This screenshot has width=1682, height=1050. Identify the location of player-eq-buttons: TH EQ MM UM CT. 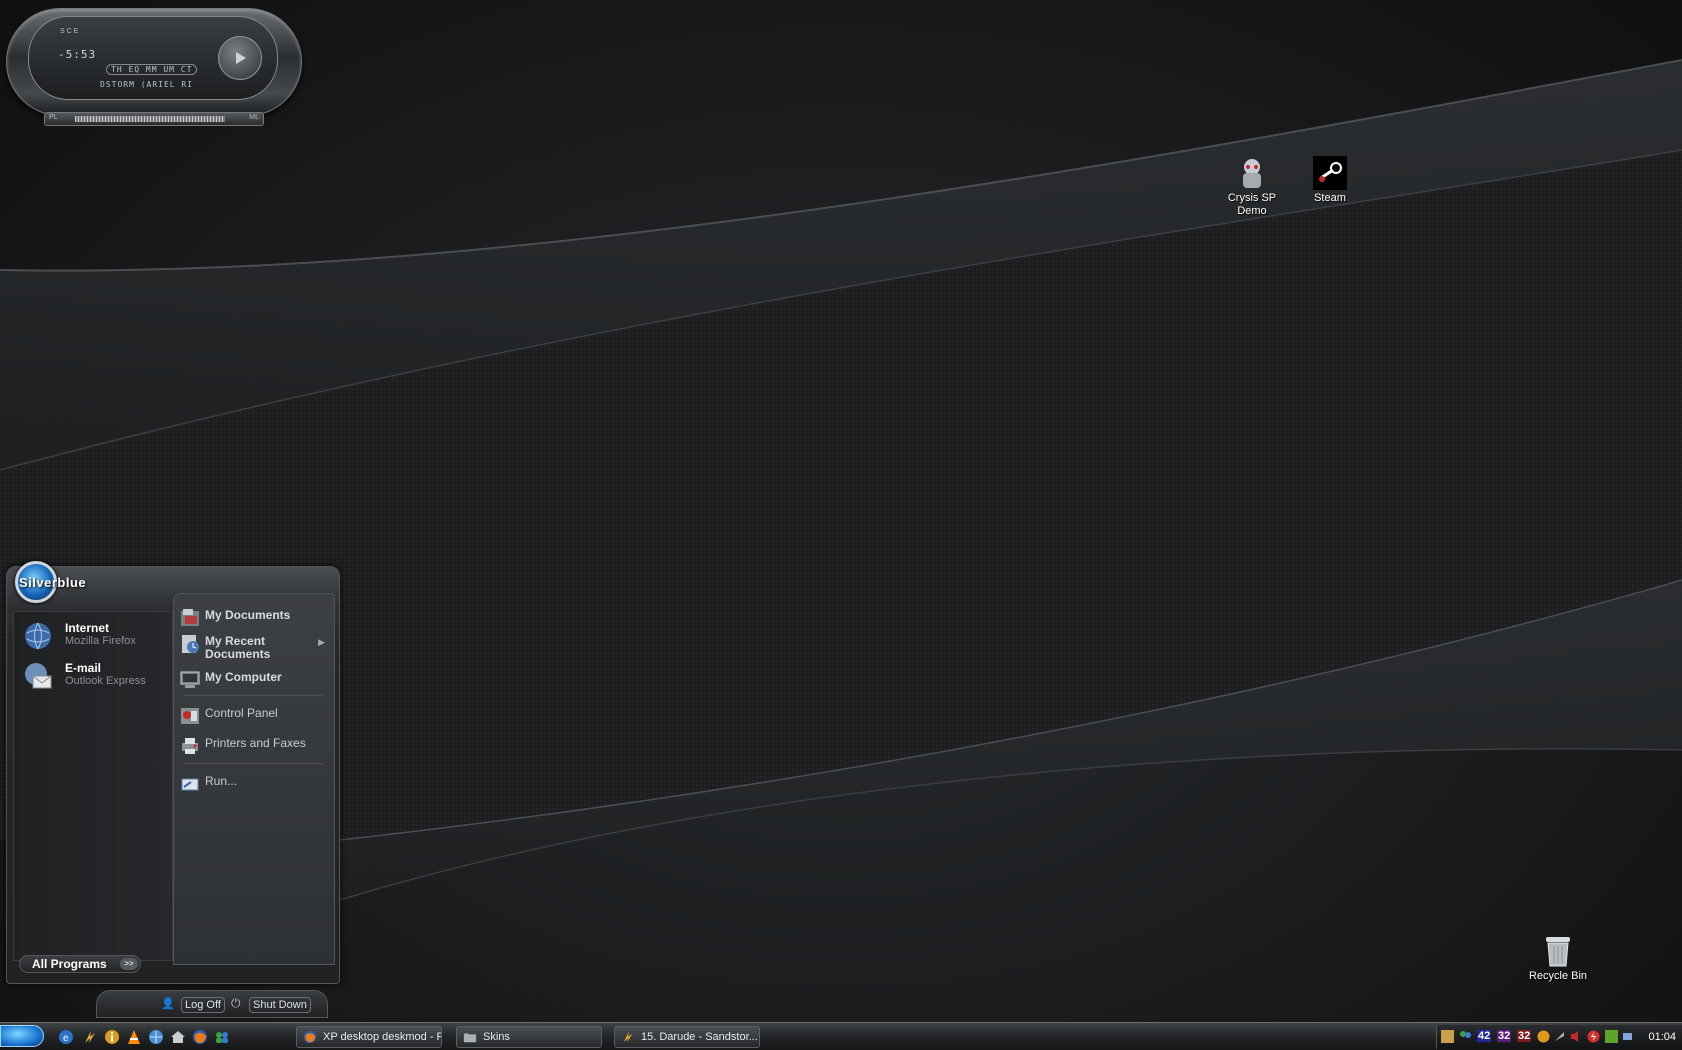
(152, 69).